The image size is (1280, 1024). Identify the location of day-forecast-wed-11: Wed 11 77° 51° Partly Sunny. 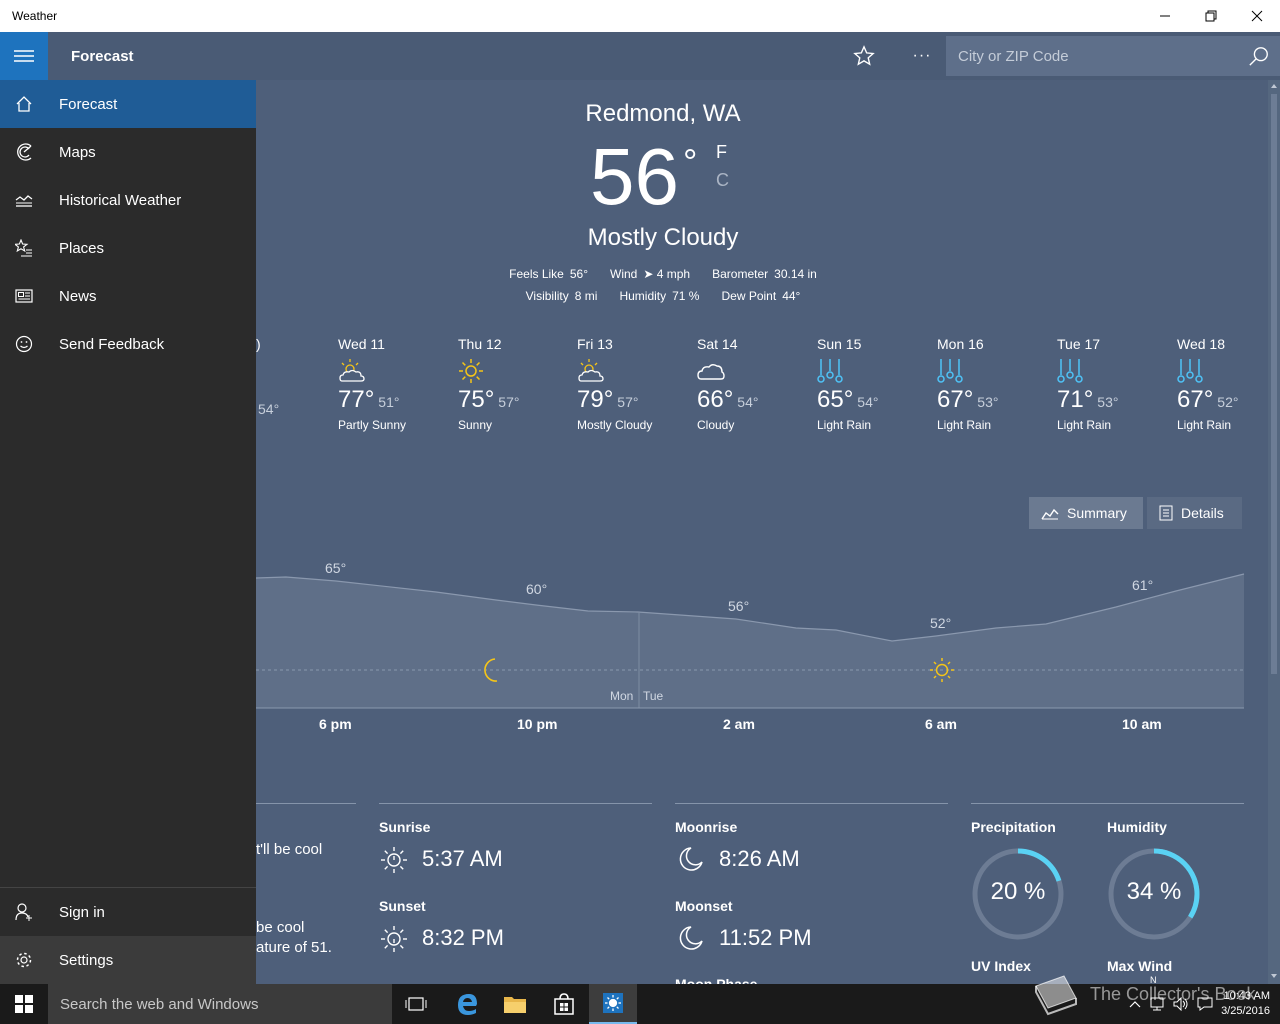
(394, 384).